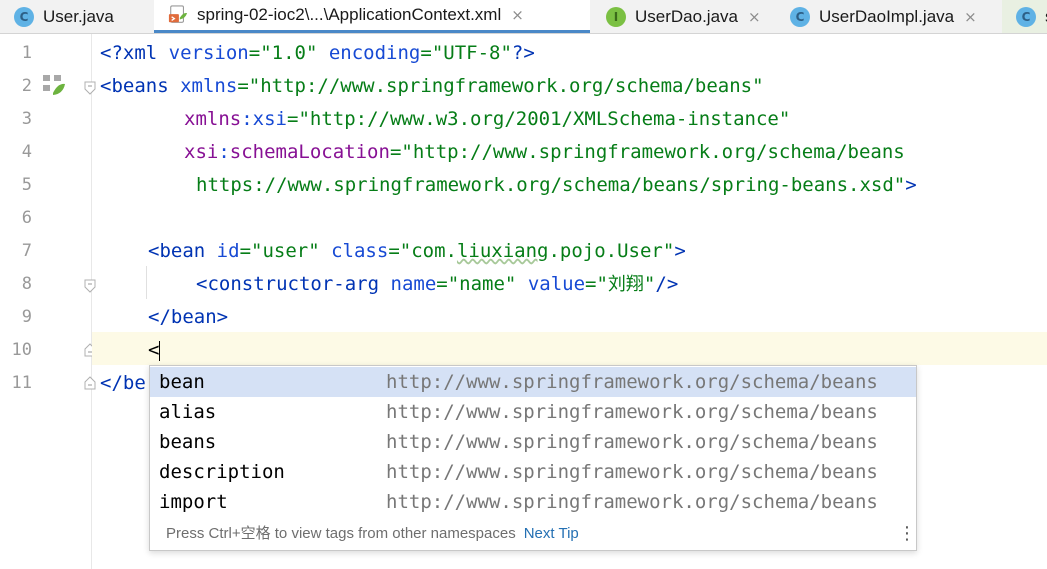 This screenshot has width=1047, height=569. I want to click on java-interface-icon: I, so click(616, 16).